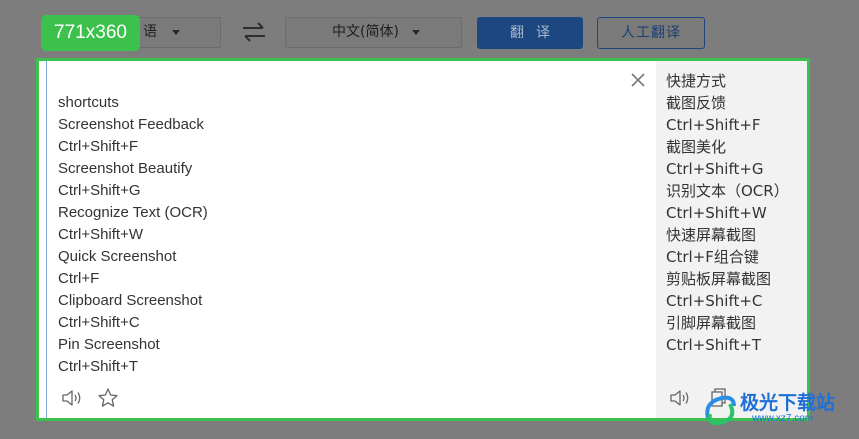 The image size is (859, 439). Describe the element at coordinates (98, 366) in the screenshot. I see `source-line: Ctrl+Shift+T` at that location.